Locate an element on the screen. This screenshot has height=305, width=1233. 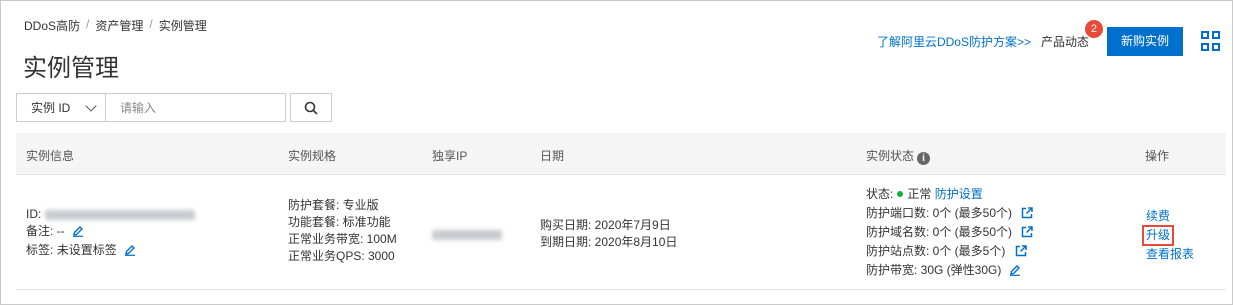
instance-id-line: ID: is located at coordinates (110, 214).